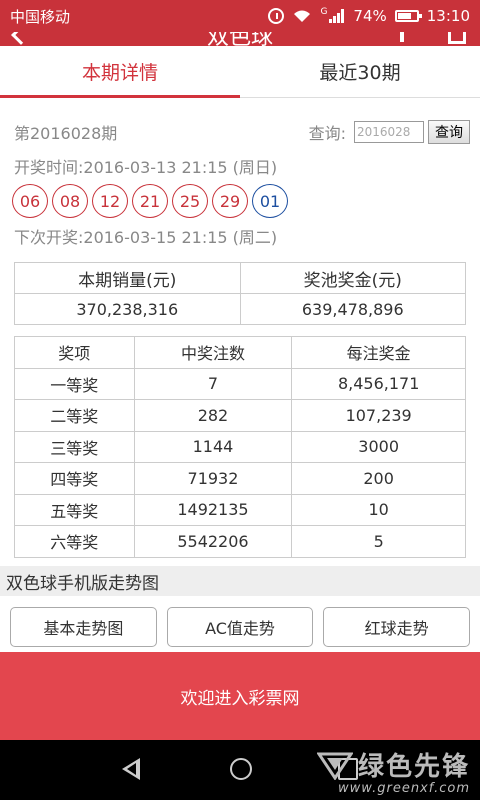 Image resolution: width=480 pixels, height=800 pixels. Describe the element at coordinates (448, 16) in the screenshot. I see `clock: 13:10` at that location.